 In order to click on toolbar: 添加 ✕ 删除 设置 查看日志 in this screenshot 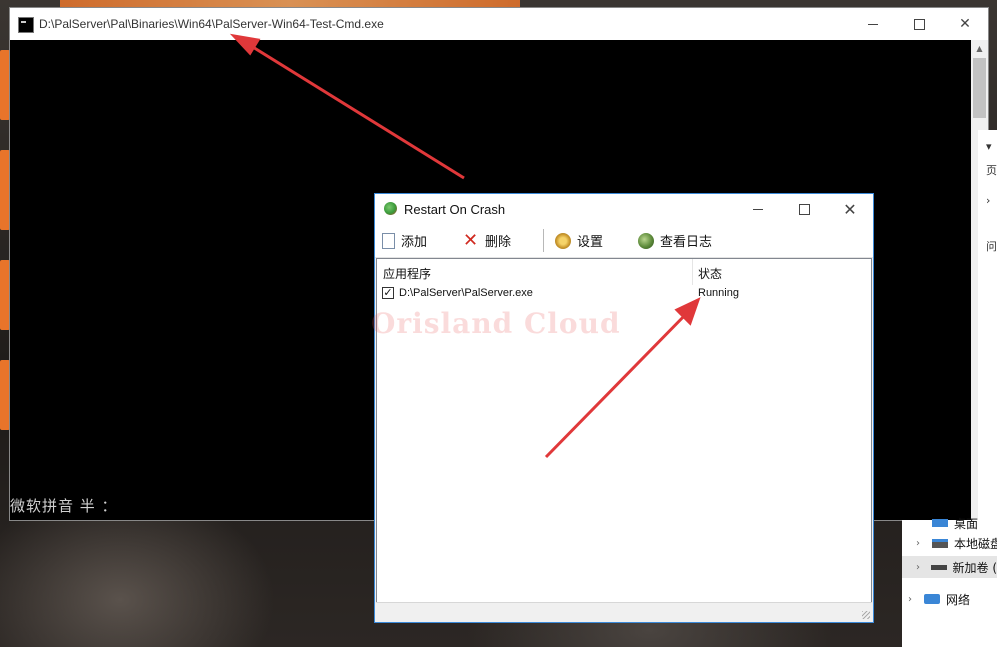, I will do `click(624, 241)`.